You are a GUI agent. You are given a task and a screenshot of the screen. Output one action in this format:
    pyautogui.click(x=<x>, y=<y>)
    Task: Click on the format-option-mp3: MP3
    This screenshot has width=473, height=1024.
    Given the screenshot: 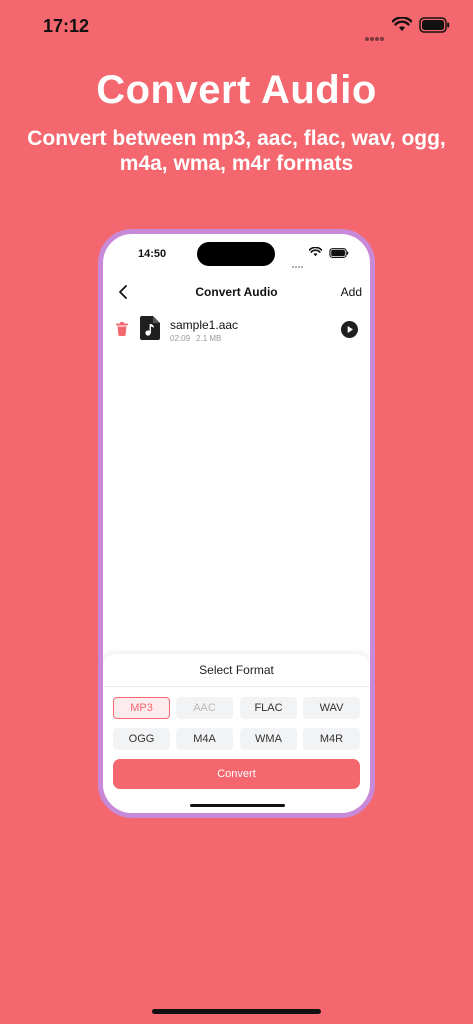 What is the action you would take?
    pyautogui.click(x=141, y=708)
    